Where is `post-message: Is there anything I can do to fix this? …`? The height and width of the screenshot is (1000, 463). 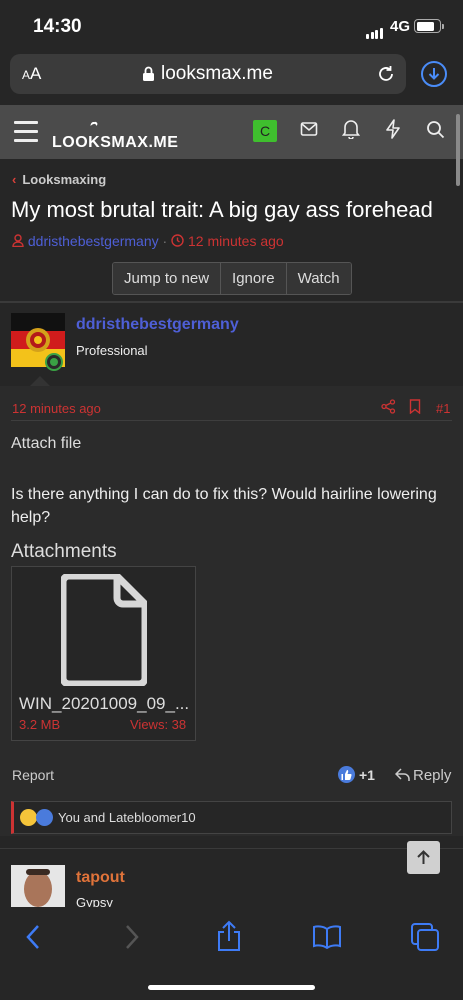
post-message: Is there anything I can do to fix this? … is located at coordinates (224, 506).